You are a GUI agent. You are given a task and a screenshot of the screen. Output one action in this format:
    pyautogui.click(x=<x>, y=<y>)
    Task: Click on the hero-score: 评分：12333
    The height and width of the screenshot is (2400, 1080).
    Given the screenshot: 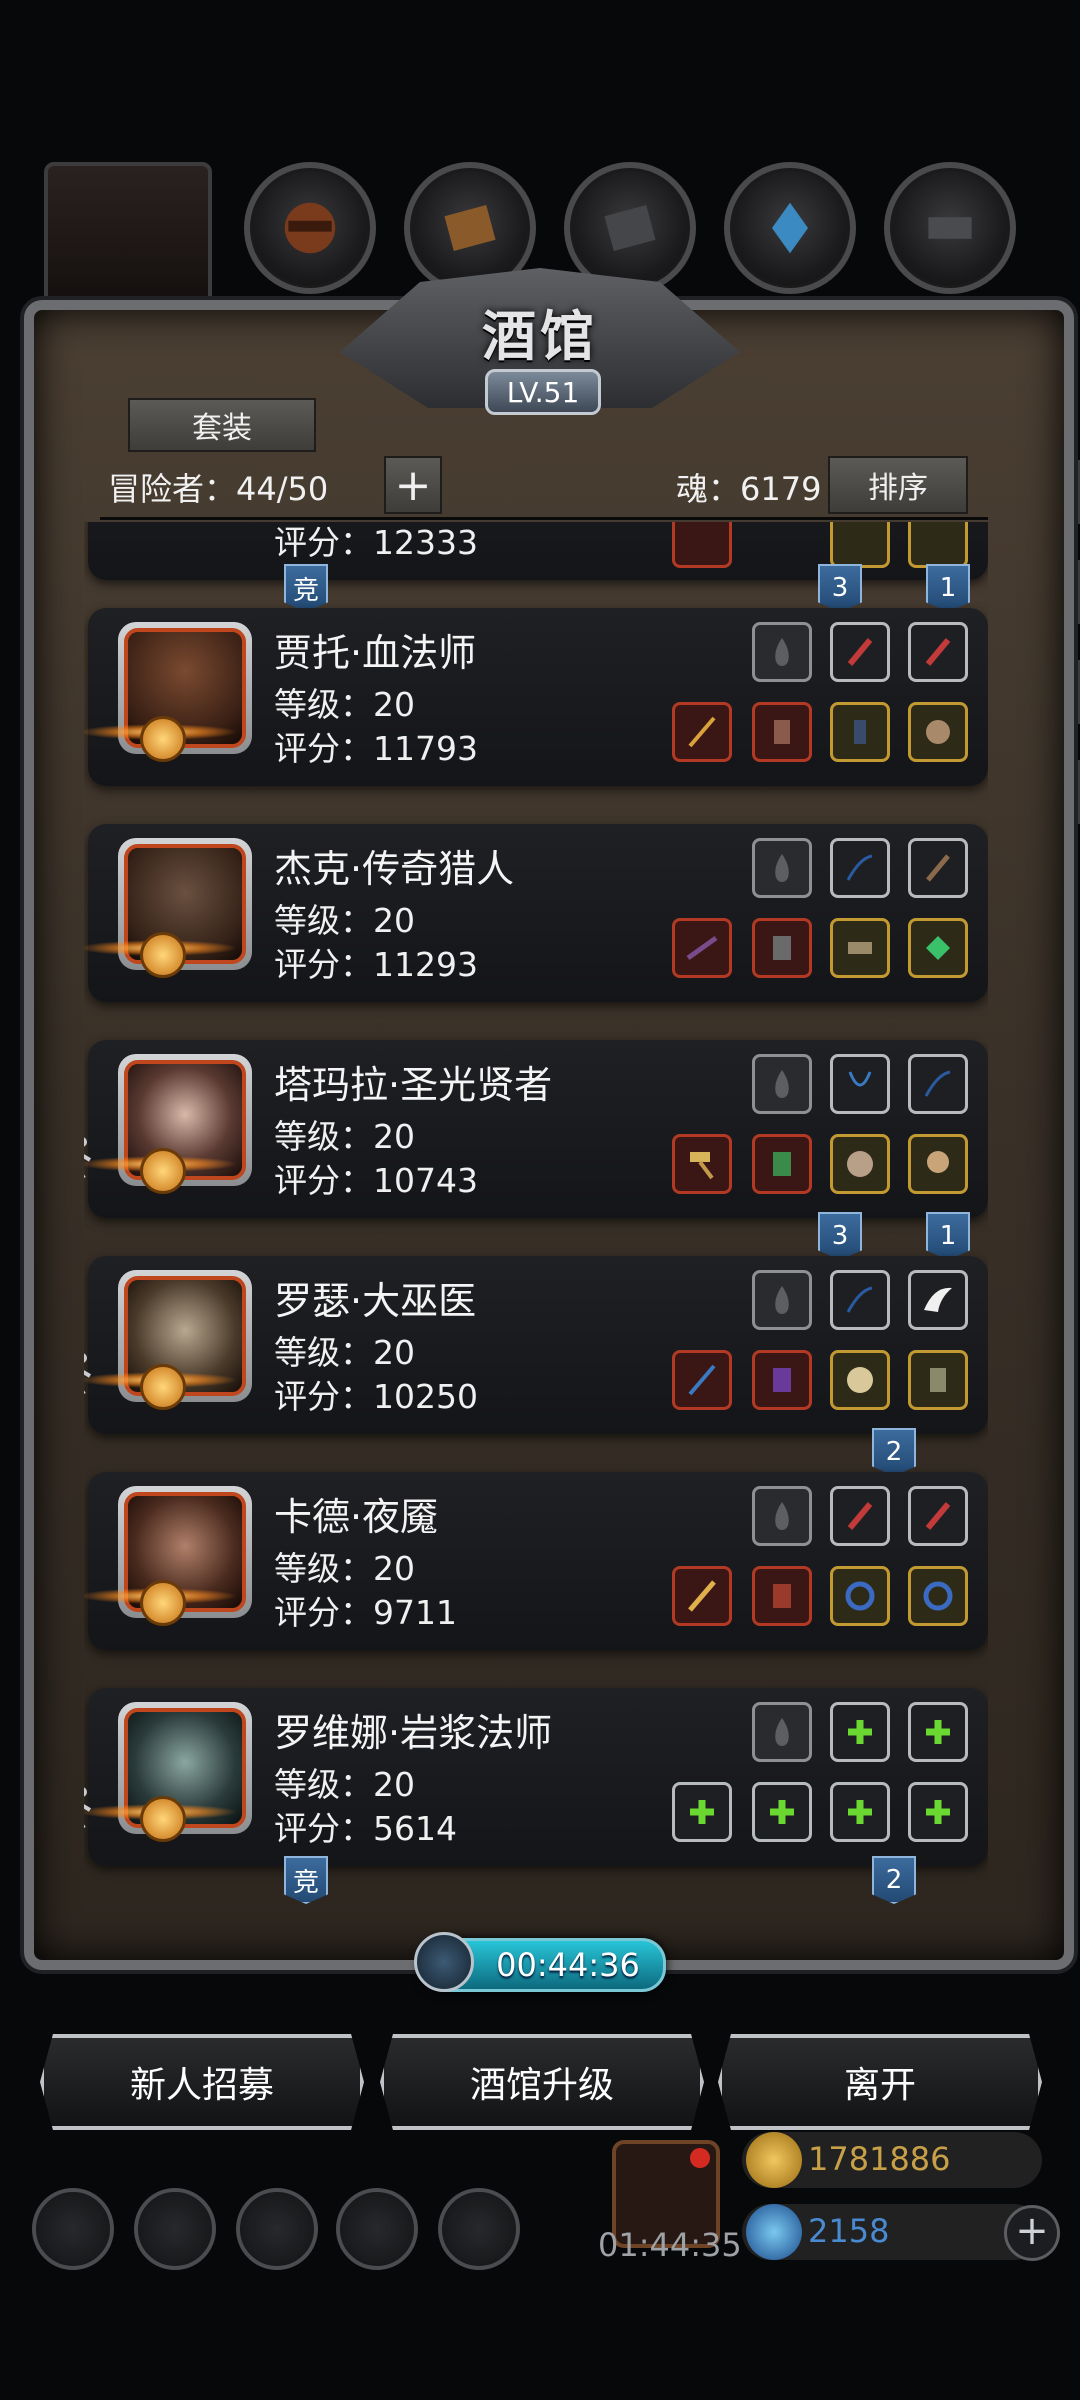 What is the action you would take?
    pyautogui.click(x=376, y=542)
    